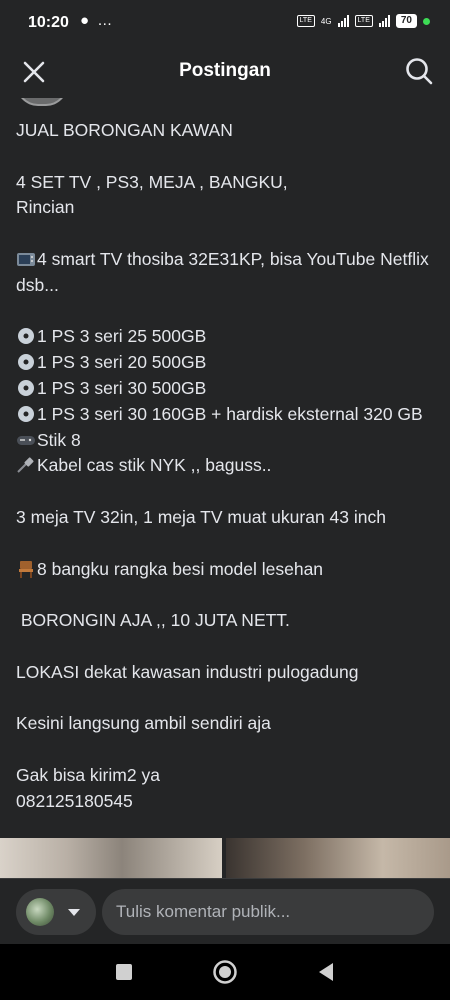 The image size is (450, 1000). I want to click on post-line: 1 PS 3 seri 25 500GB, so click(228, 337).